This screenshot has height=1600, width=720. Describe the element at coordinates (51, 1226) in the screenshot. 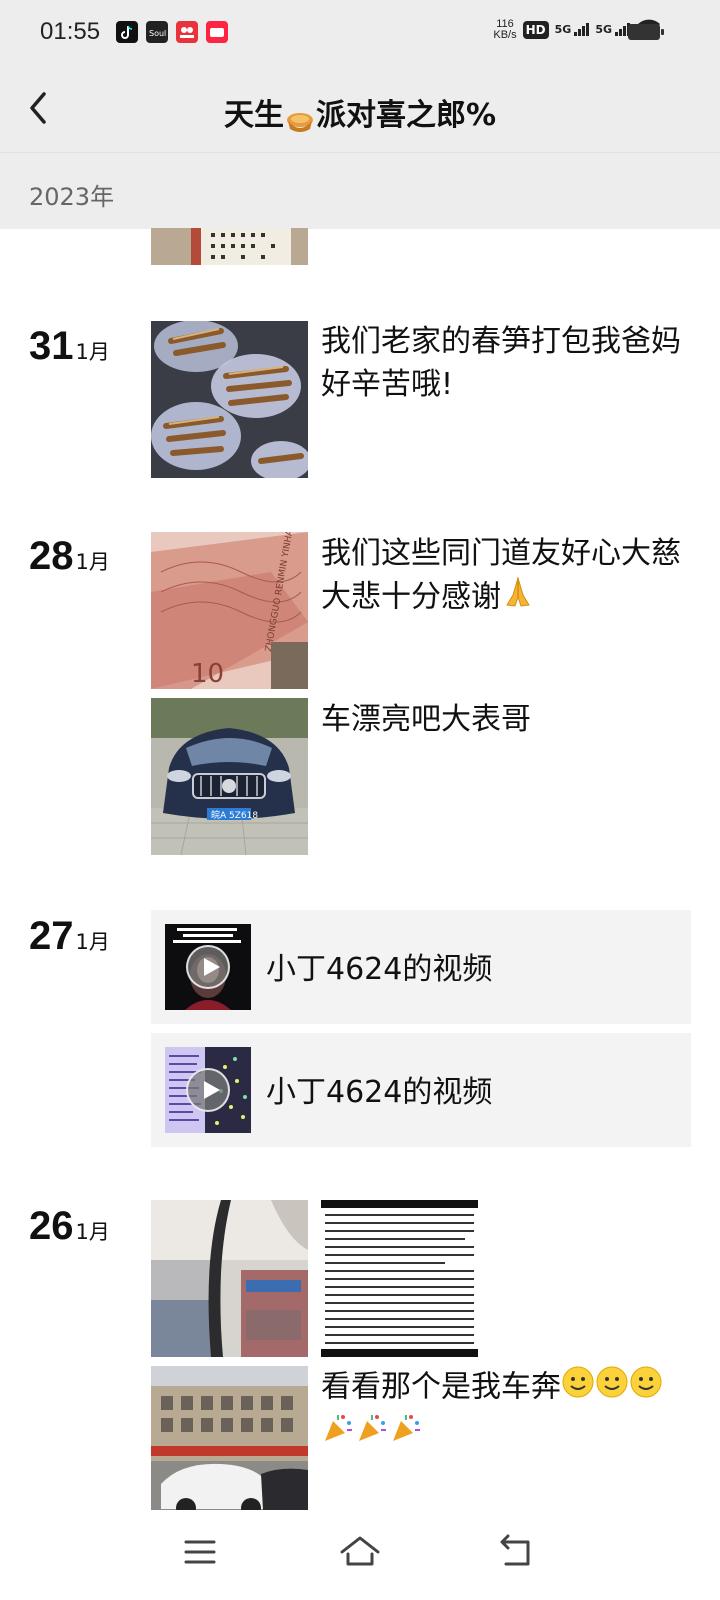

I see `post-day: 26` at that location.